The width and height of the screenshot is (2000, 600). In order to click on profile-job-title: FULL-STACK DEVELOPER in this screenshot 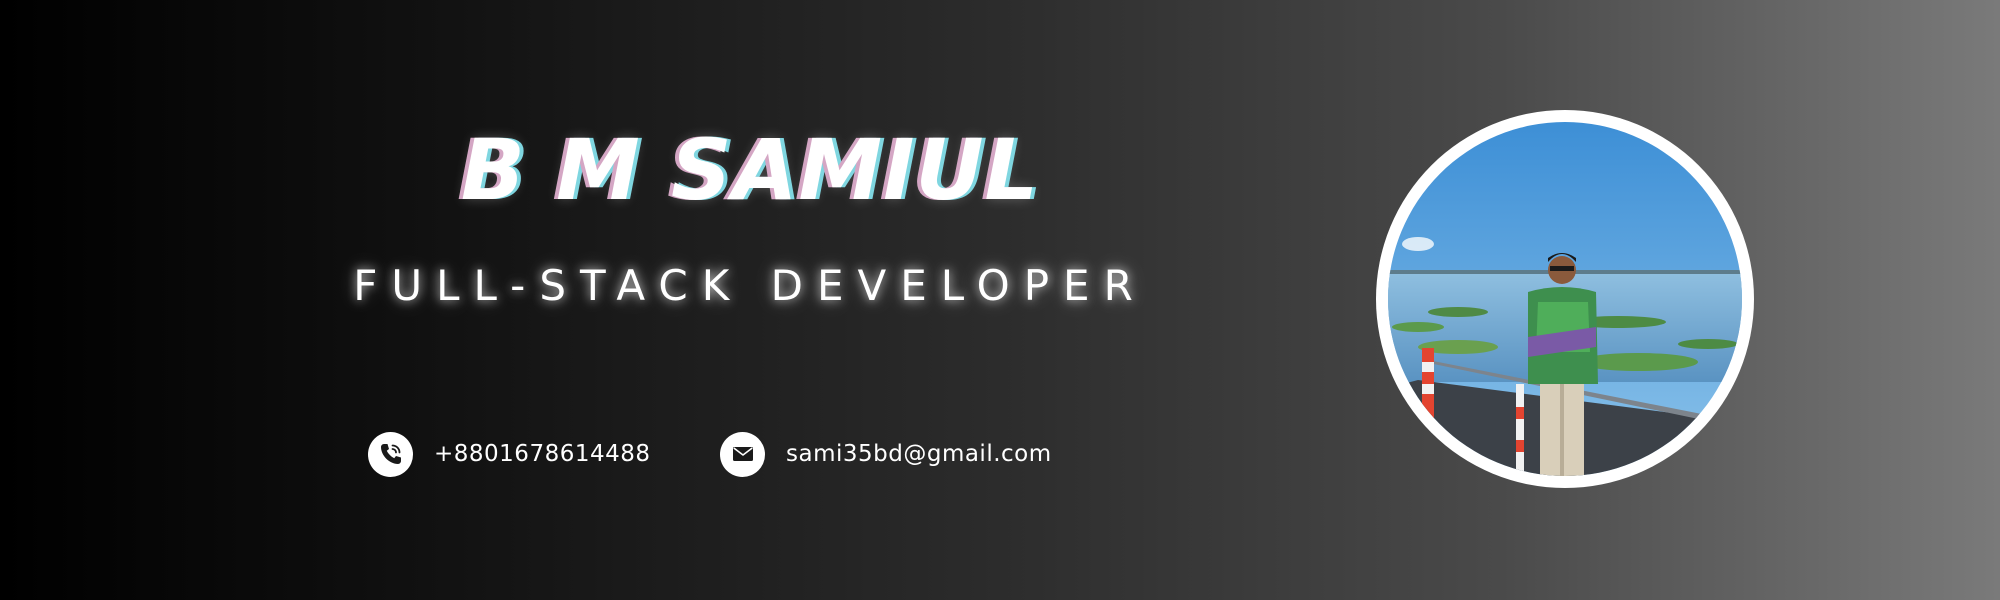, I will do `click(750, 285)`.